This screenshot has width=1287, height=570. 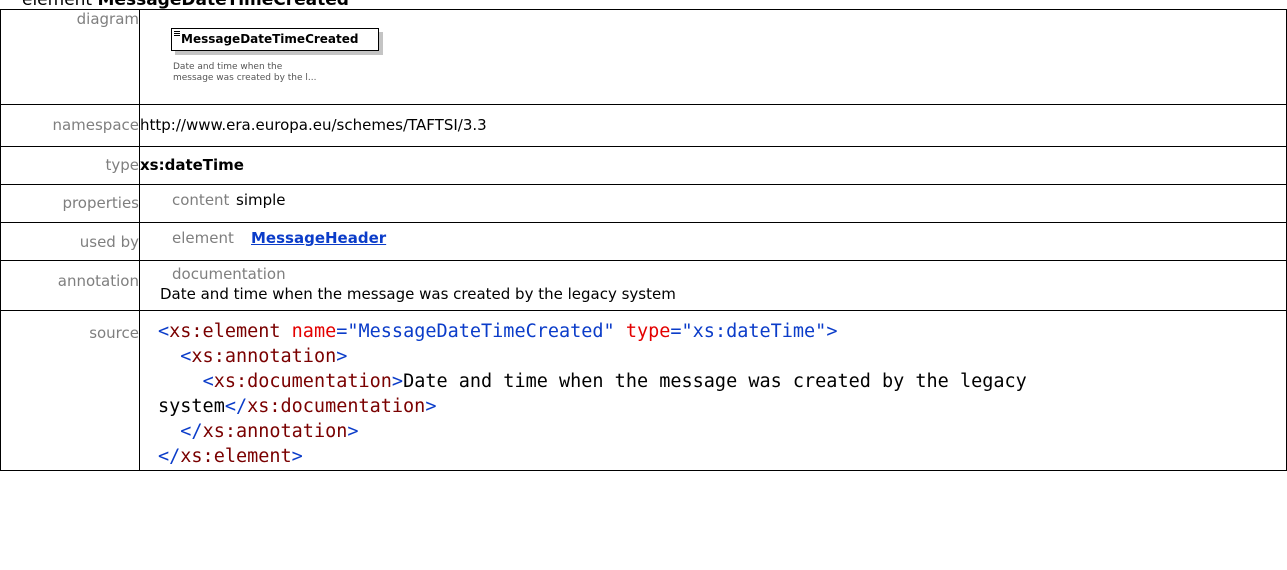 I want to click on type-value: xs:dateTime, so click(x=713, y=165).